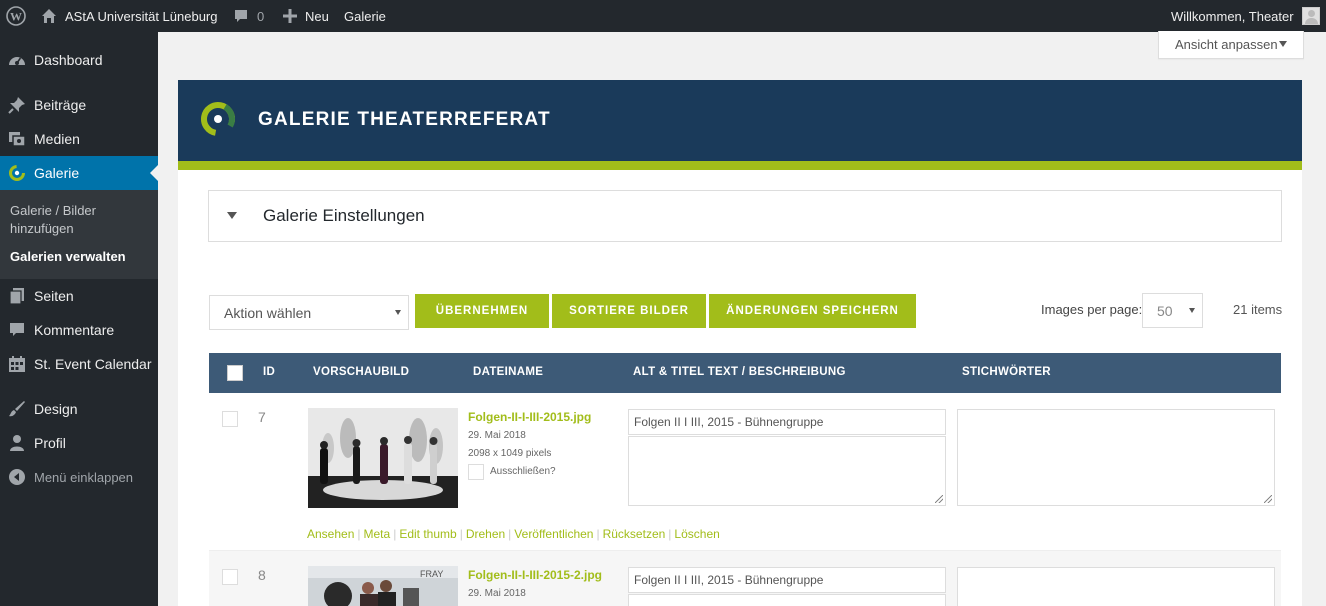 Image resolution: width=1326 pixels, height=606 pixels. Describe the element at coordinates (812, 311) in the screenshot. I see `save-changes-button: ÄNDERUNGEN SPEICHERN` at that location.